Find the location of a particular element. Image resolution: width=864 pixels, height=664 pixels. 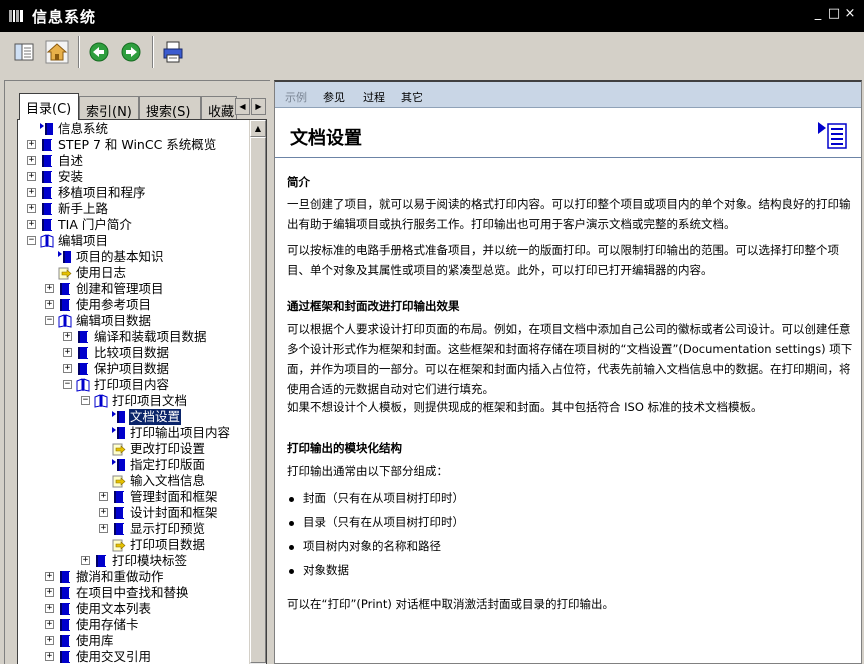

back-button is located at coordinates (99, 52).